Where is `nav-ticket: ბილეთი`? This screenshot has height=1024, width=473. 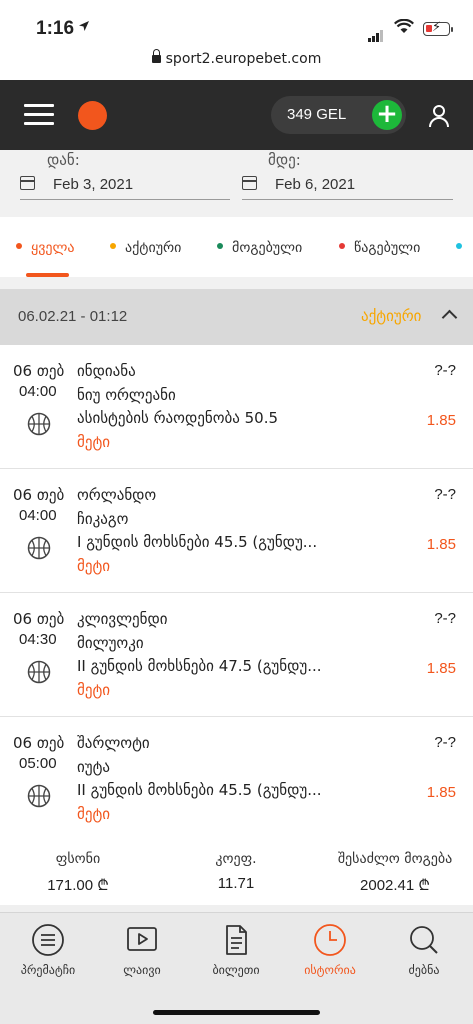 nav-ticket: ბილეთი is located at coordinates (236, 950).